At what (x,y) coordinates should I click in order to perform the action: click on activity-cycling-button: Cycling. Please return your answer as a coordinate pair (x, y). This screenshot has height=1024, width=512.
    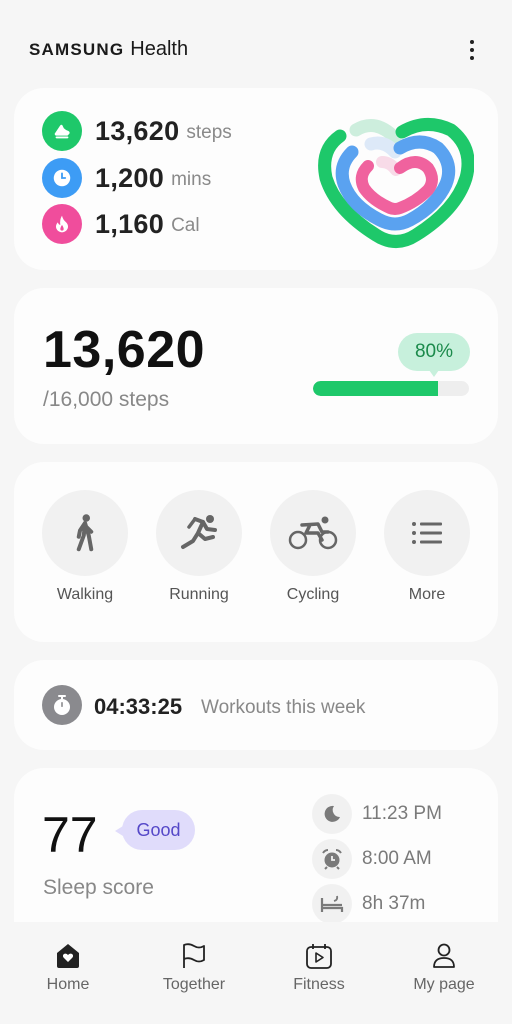
    Looking at the image, I should click on (313, 547).